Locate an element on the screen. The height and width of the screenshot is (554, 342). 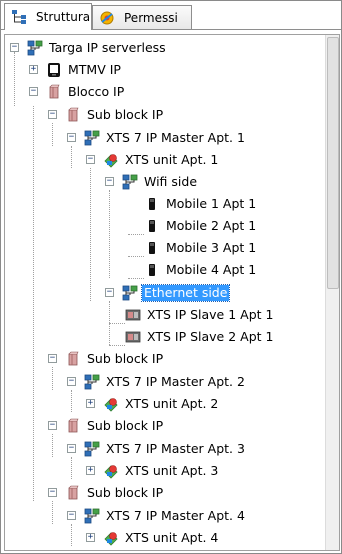
tree-node-blocco: − Blocco IP is located at coordinates (77, 92).